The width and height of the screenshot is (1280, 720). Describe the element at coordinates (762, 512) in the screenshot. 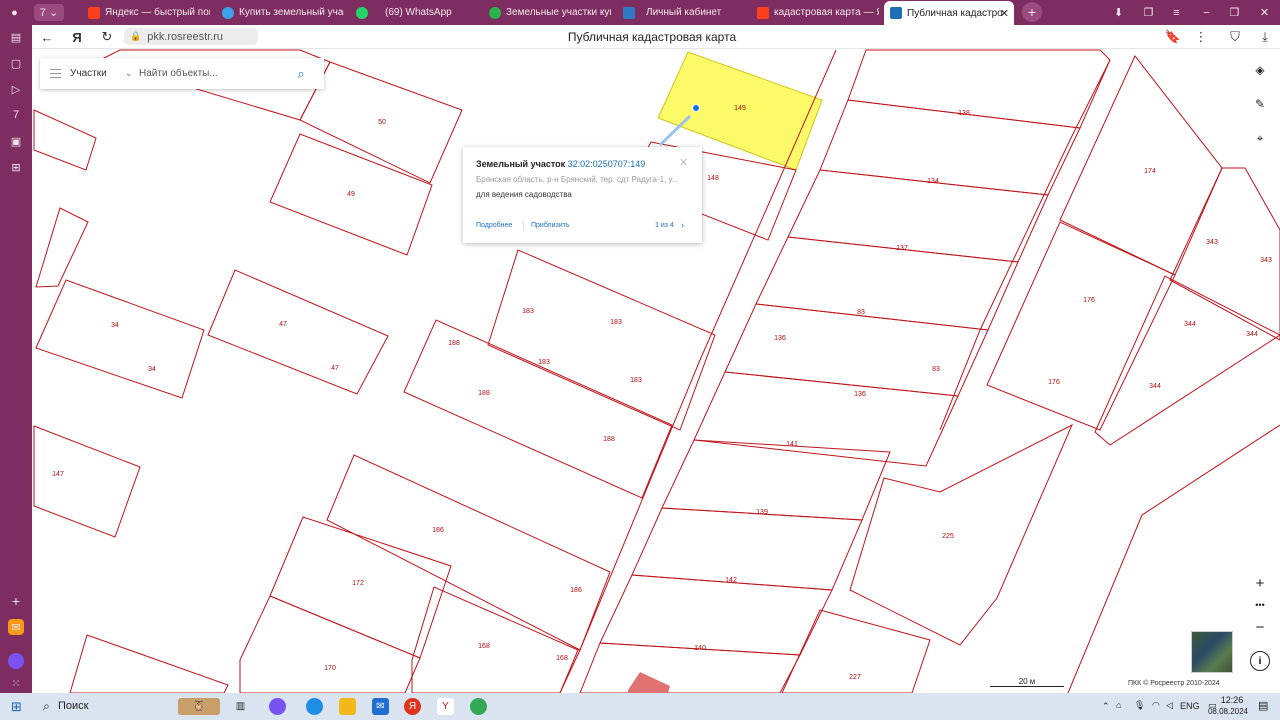

I see `parcel-number-139: 139` at that location.